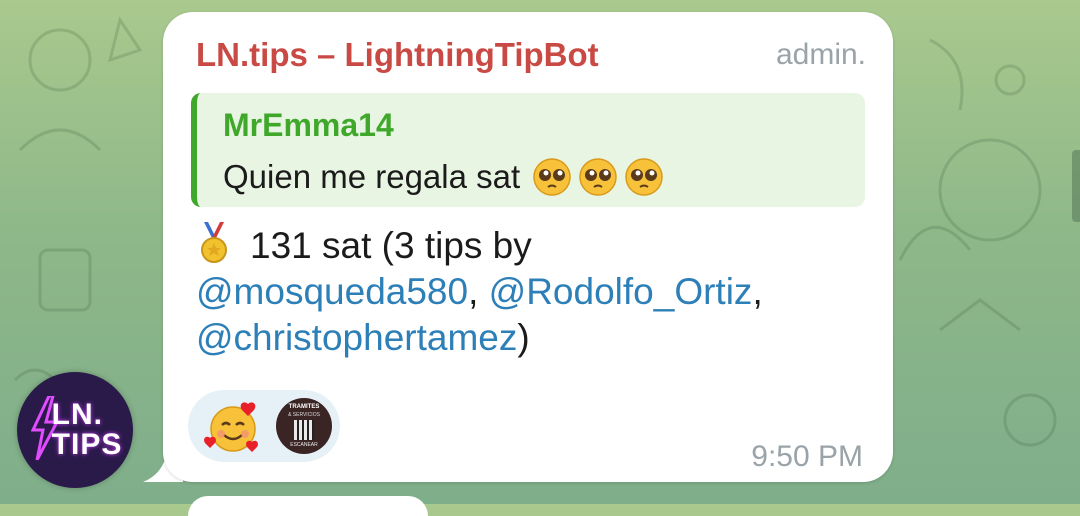 The image size is (1080, 516). What do you see at coordinates (372, 176) in the screenshot?
I see `reply-text: Quien me regala sat` at bounding box center [372, 176].